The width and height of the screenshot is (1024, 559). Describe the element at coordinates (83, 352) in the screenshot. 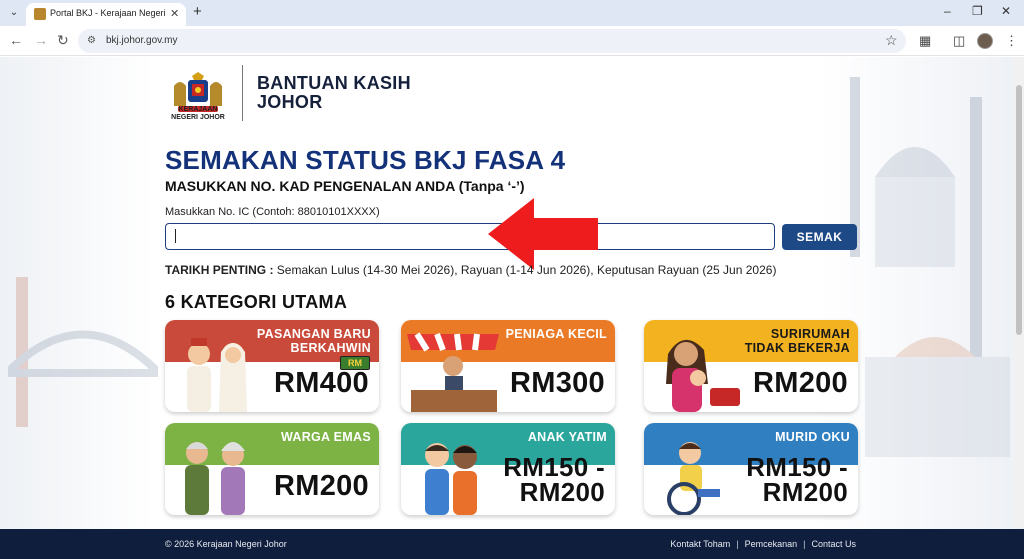

I see `bridge-decoration-icon` at that location.